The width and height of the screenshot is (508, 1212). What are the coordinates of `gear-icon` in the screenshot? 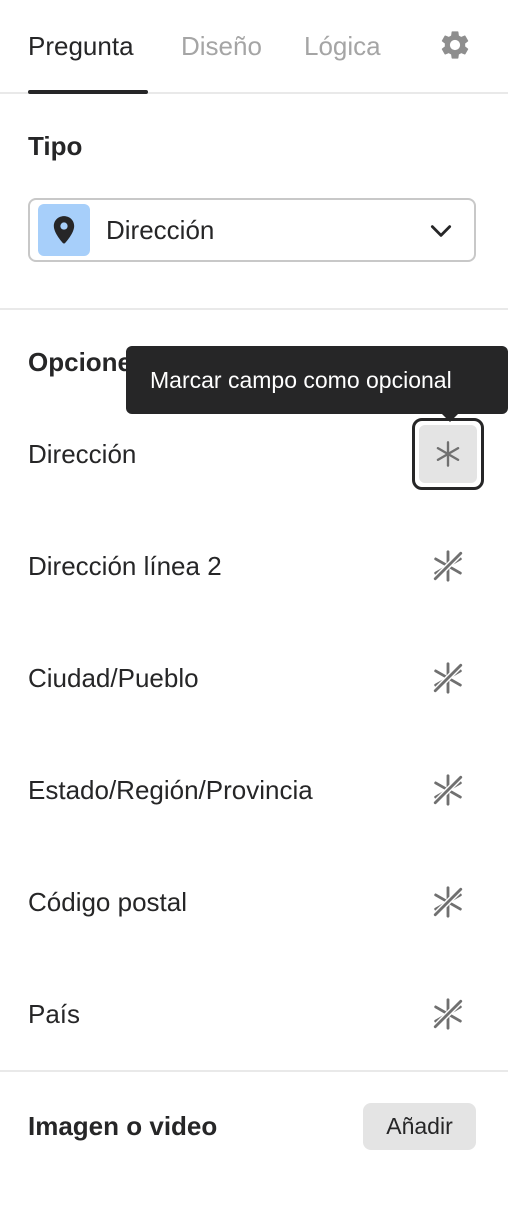 It's located at (455, 45).